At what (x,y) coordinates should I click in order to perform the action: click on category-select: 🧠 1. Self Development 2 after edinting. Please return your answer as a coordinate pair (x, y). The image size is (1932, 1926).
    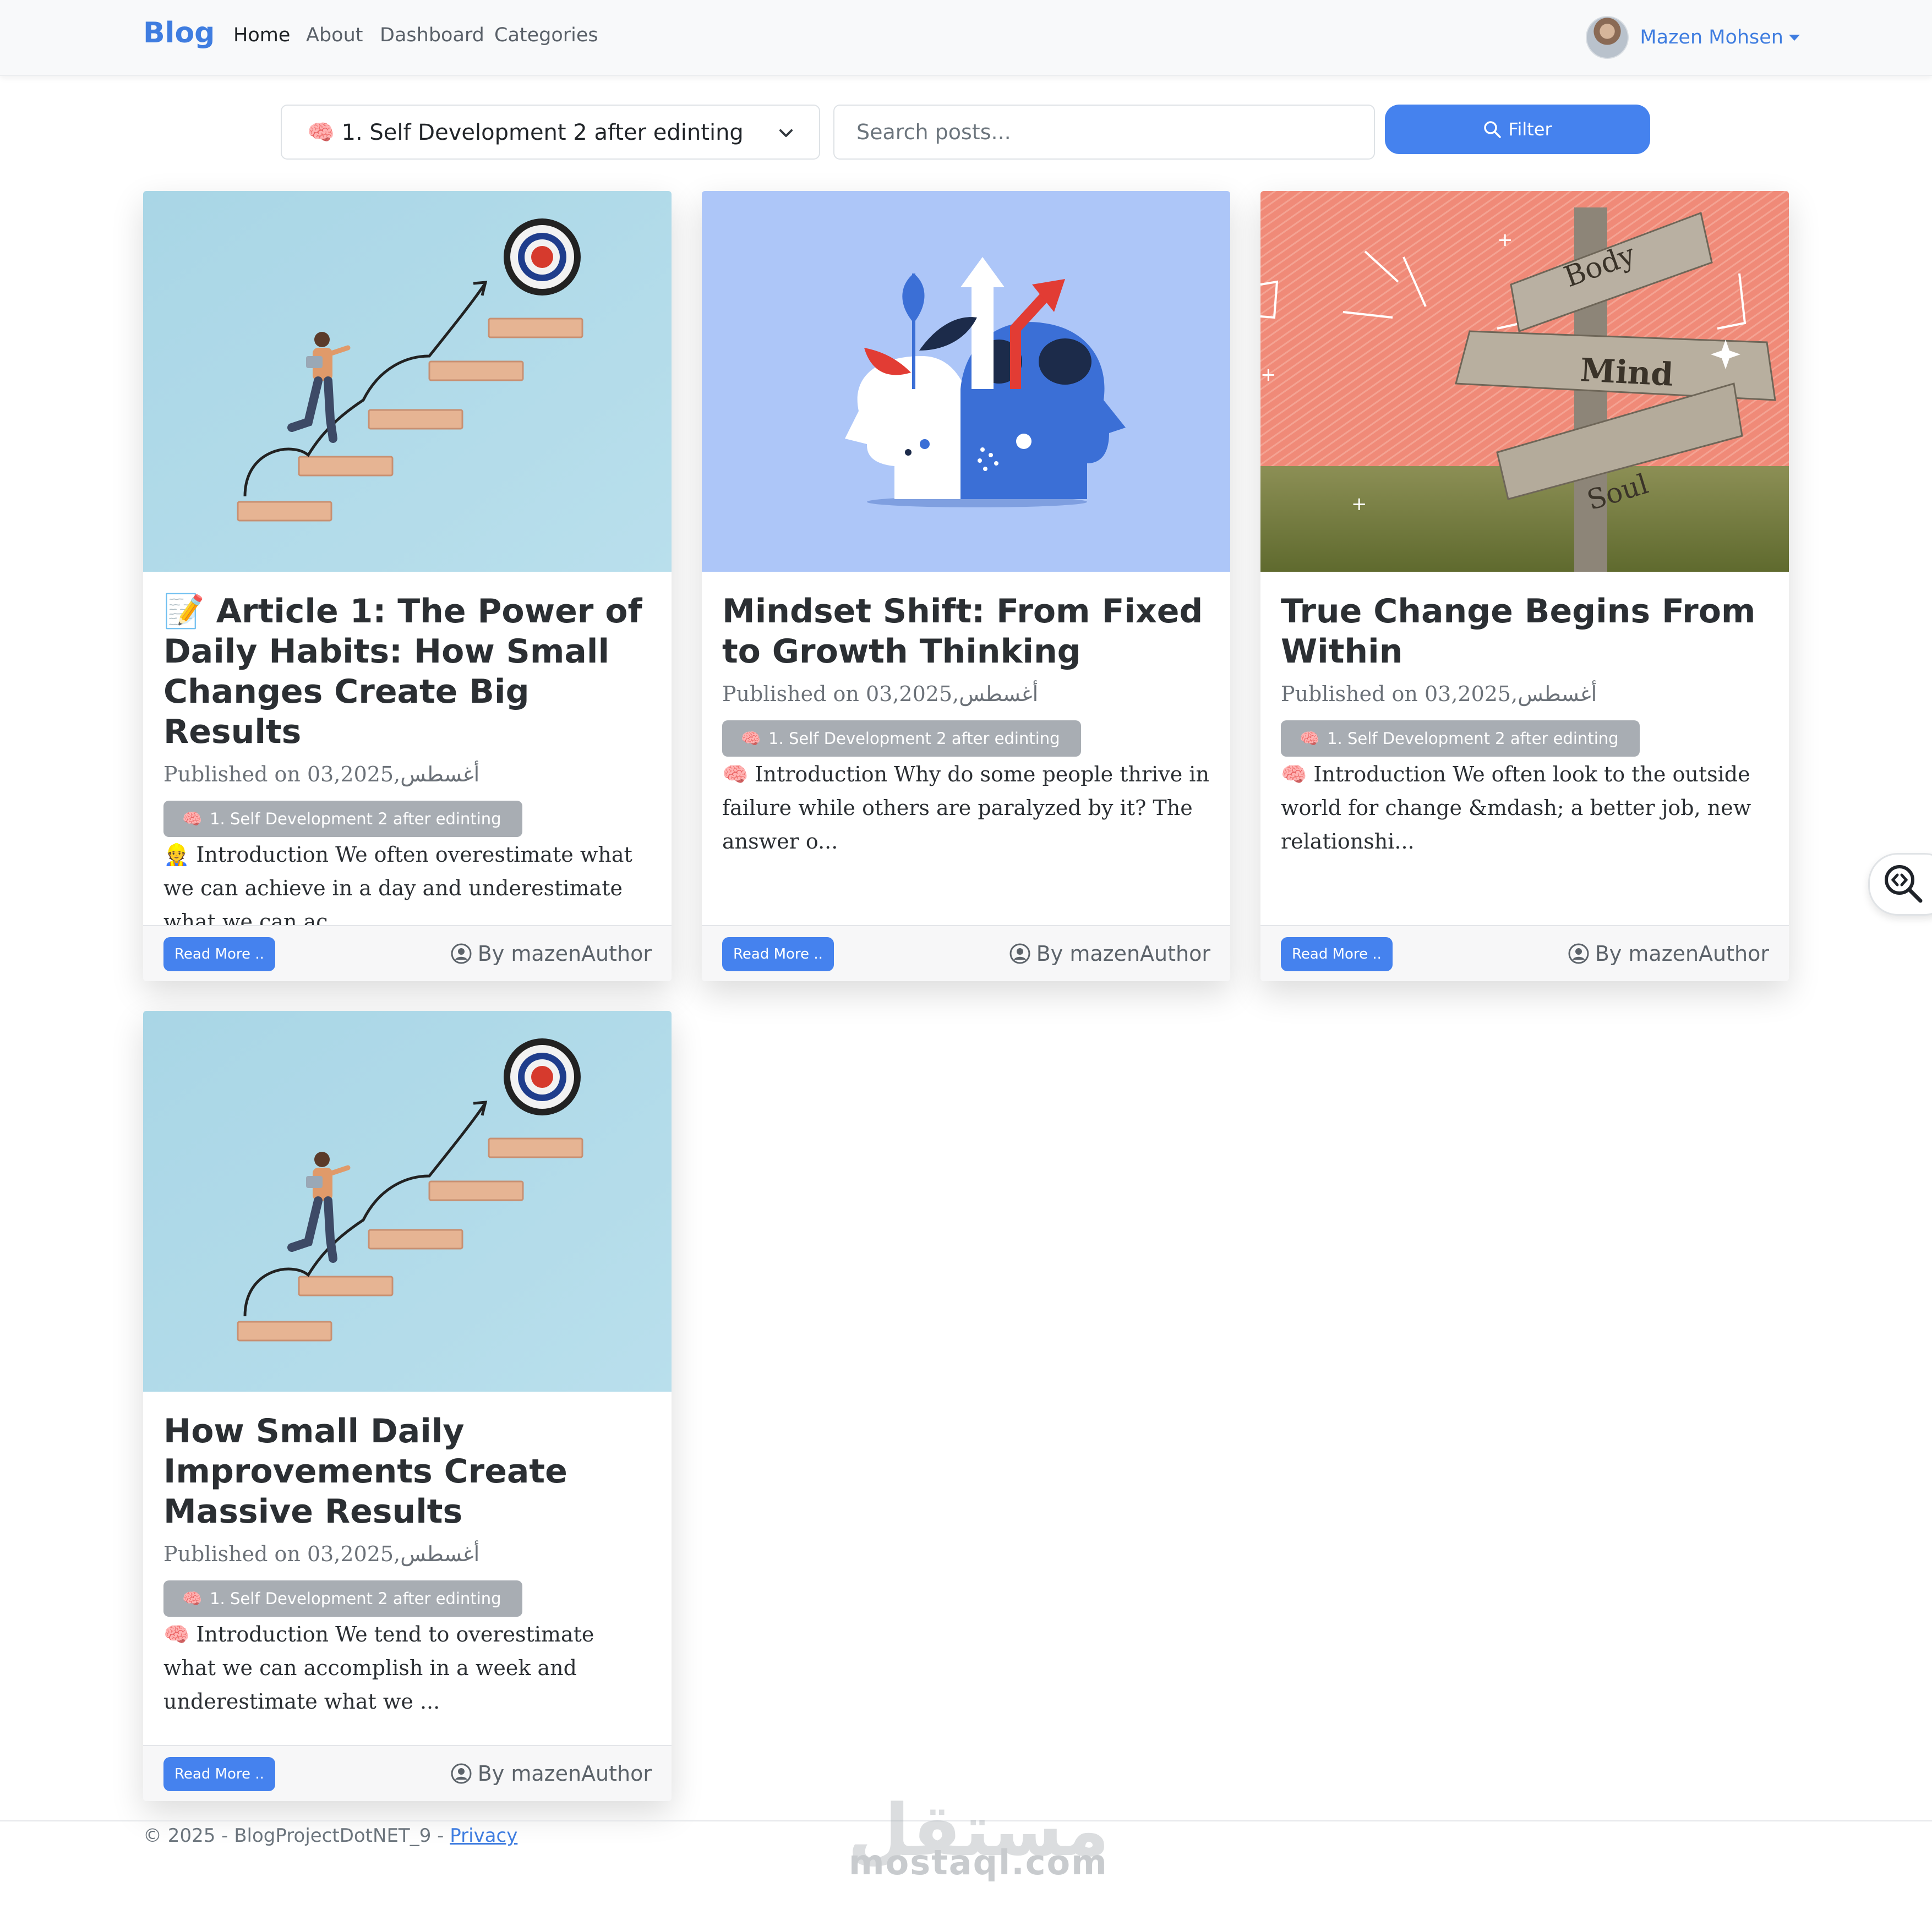
    Looking at the image, I should click on (550, 132).